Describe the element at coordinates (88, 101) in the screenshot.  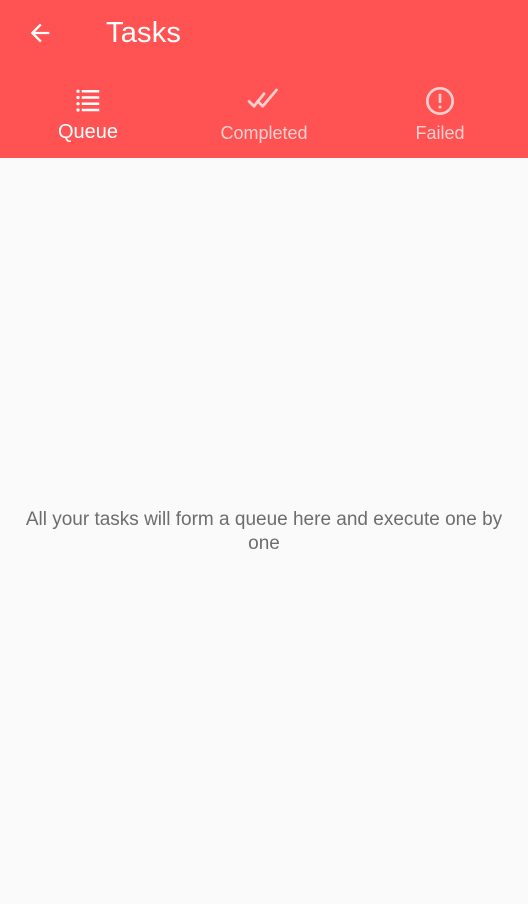
I see `list-icon` at that location.